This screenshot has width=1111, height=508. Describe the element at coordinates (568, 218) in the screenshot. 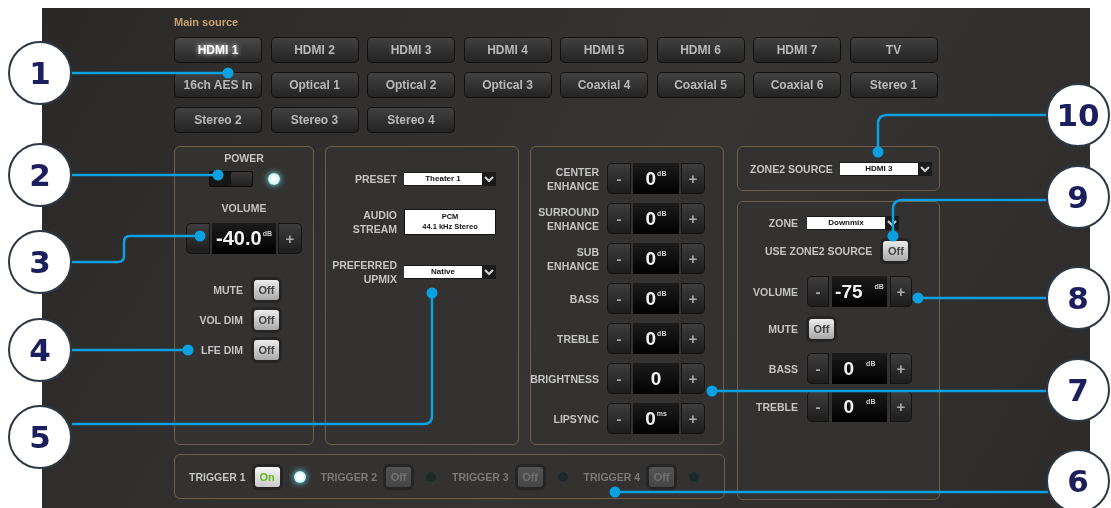

I see `field-label: SURROUND ENHANCE` at that location.